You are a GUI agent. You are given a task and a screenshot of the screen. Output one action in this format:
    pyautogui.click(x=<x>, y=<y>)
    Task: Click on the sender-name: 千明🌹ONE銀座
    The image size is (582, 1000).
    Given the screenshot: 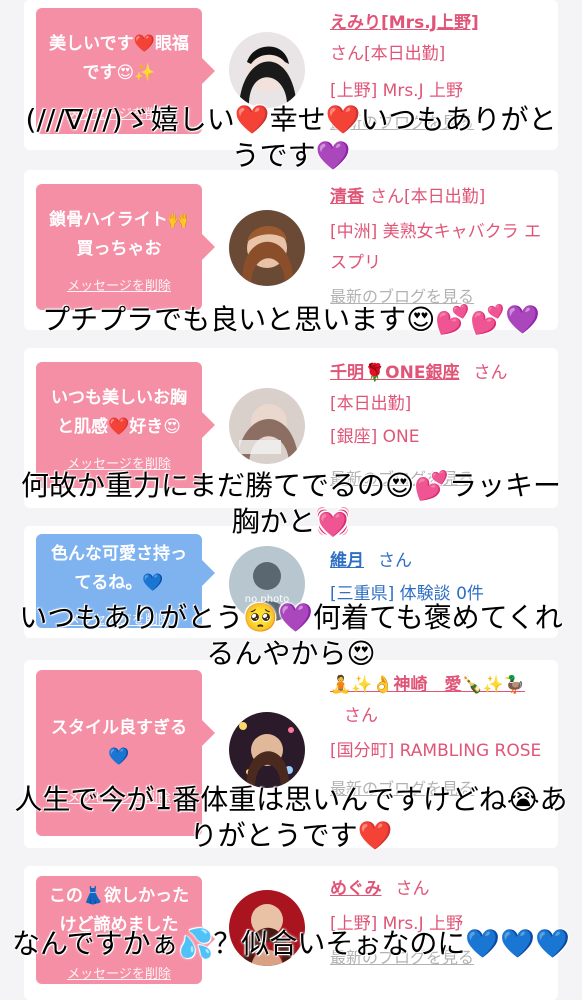 What is the action you would take?
    pyautogui.click(x=394, y=373)
    